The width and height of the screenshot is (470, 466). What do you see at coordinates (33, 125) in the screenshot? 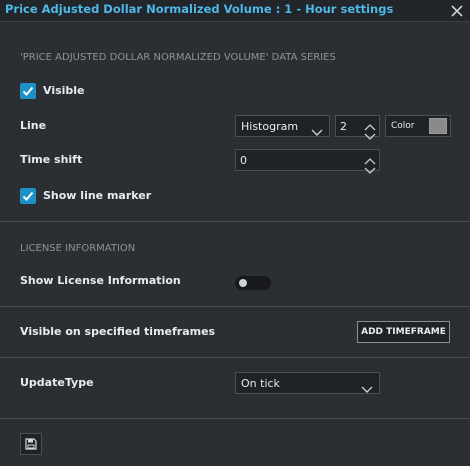
I see `line-label: Line` at bounding box center [33, 125].